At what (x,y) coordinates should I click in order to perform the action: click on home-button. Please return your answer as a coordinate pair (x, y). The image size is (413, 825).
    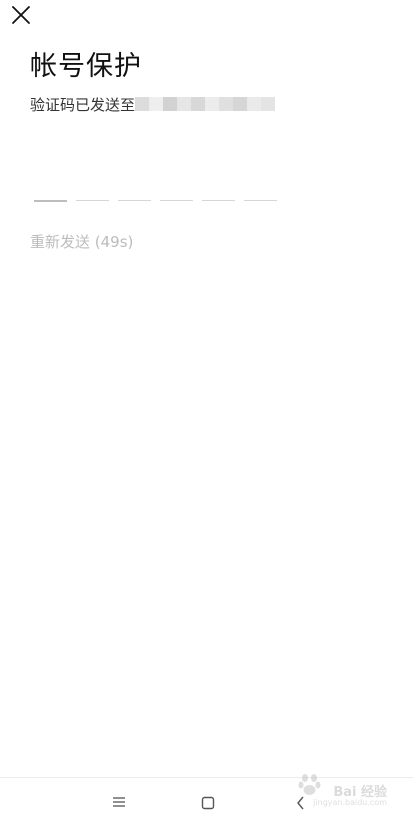
    Looking at the image, I should click on (208, 799).